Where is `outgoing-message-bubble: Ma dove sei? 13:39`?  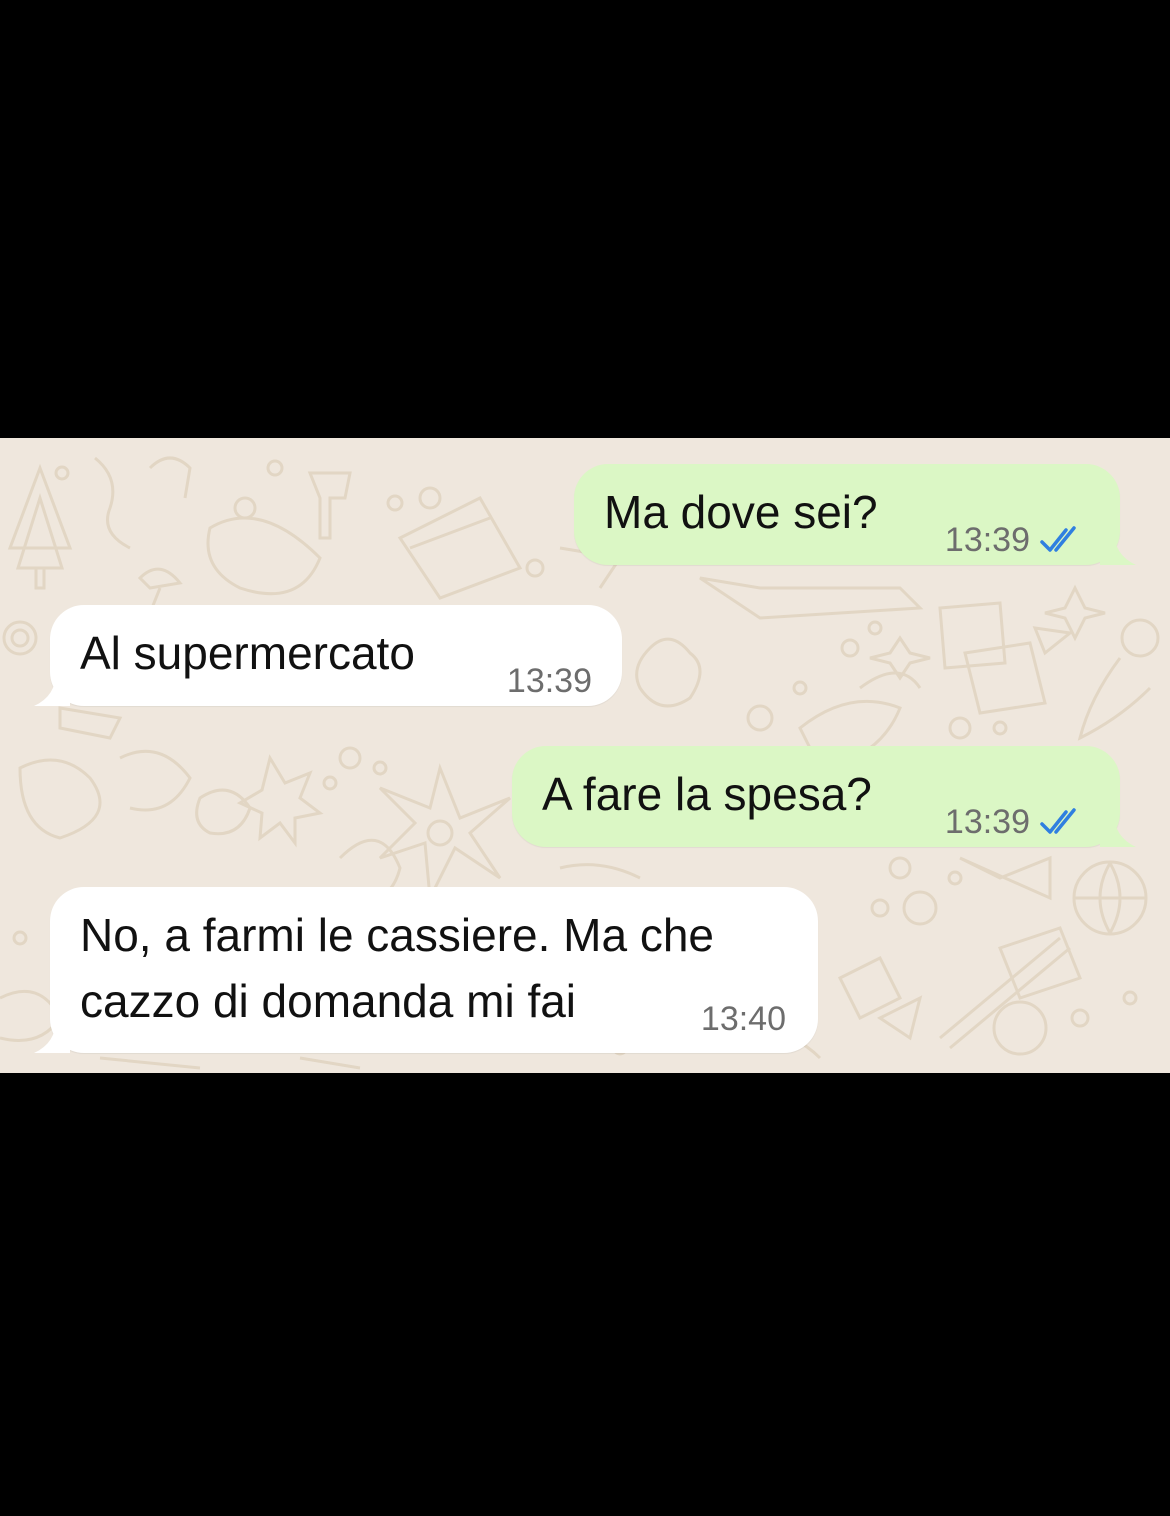
outgoing-message-bubble: Ma dove sei? 13:39 is located at coordinates (855, 514).